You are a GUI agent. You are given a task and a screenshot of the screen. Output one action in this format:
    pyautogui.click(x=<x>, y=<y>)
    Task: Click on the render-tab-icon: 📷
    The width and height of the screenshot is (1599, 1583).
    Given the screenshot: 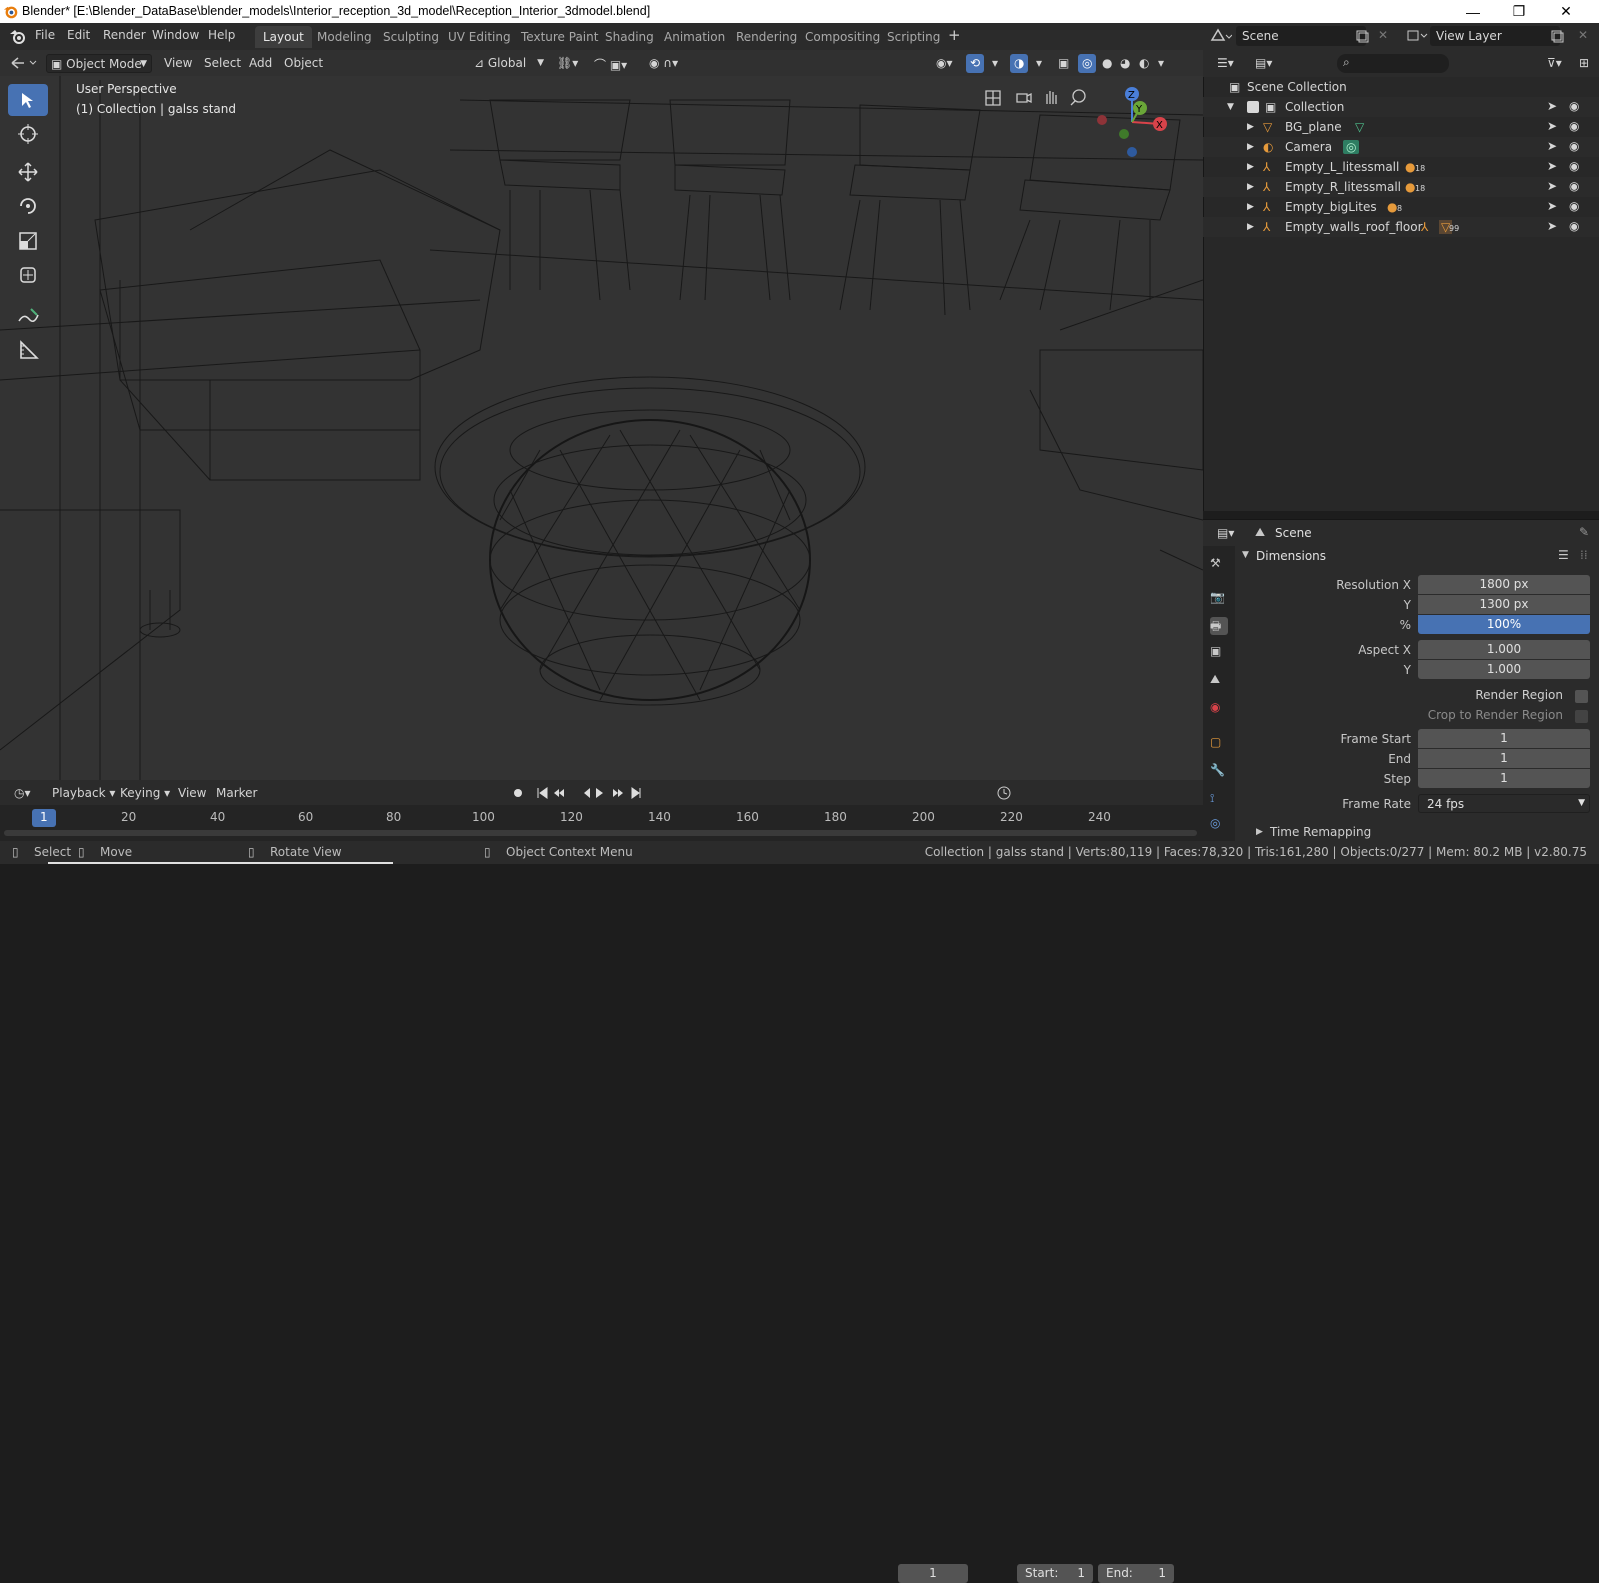 What is the action you would take?
    pyautogui.click(x=1219, y=599)
    